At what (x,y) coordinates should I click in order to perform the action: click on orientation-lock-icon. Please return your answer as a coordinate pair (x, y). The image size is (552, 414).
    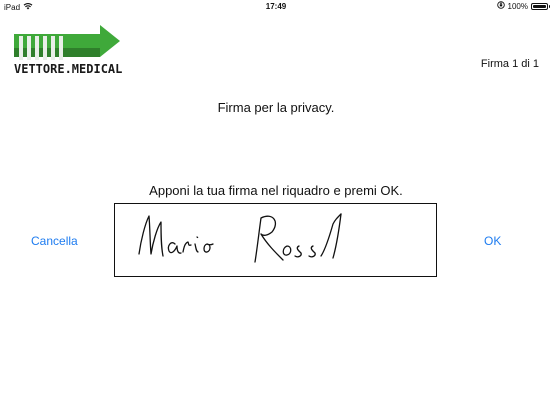
    Looking at the image, I should click on (500, 6).